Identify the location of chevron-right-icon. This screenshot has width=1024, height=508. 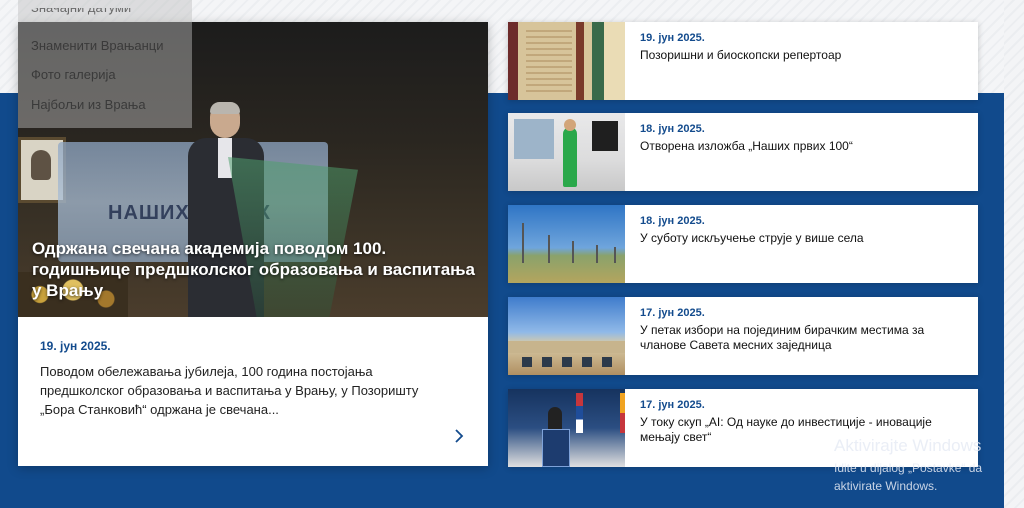
(459, 437).